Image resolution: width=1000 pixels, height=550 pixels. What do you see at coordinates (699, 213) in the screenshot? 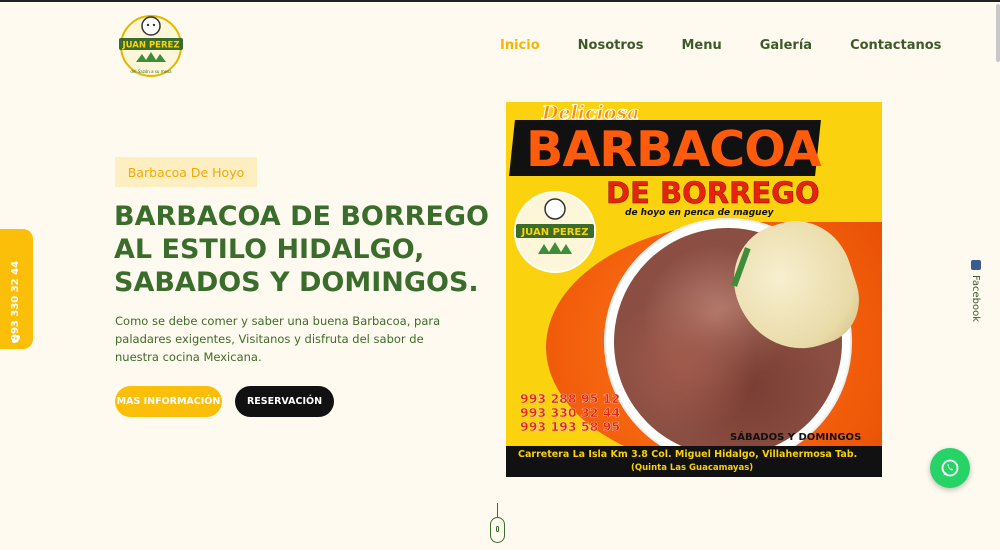
I see `poster-tagline: de hoyo en penca de maguey` at bounding box center [699, 213].